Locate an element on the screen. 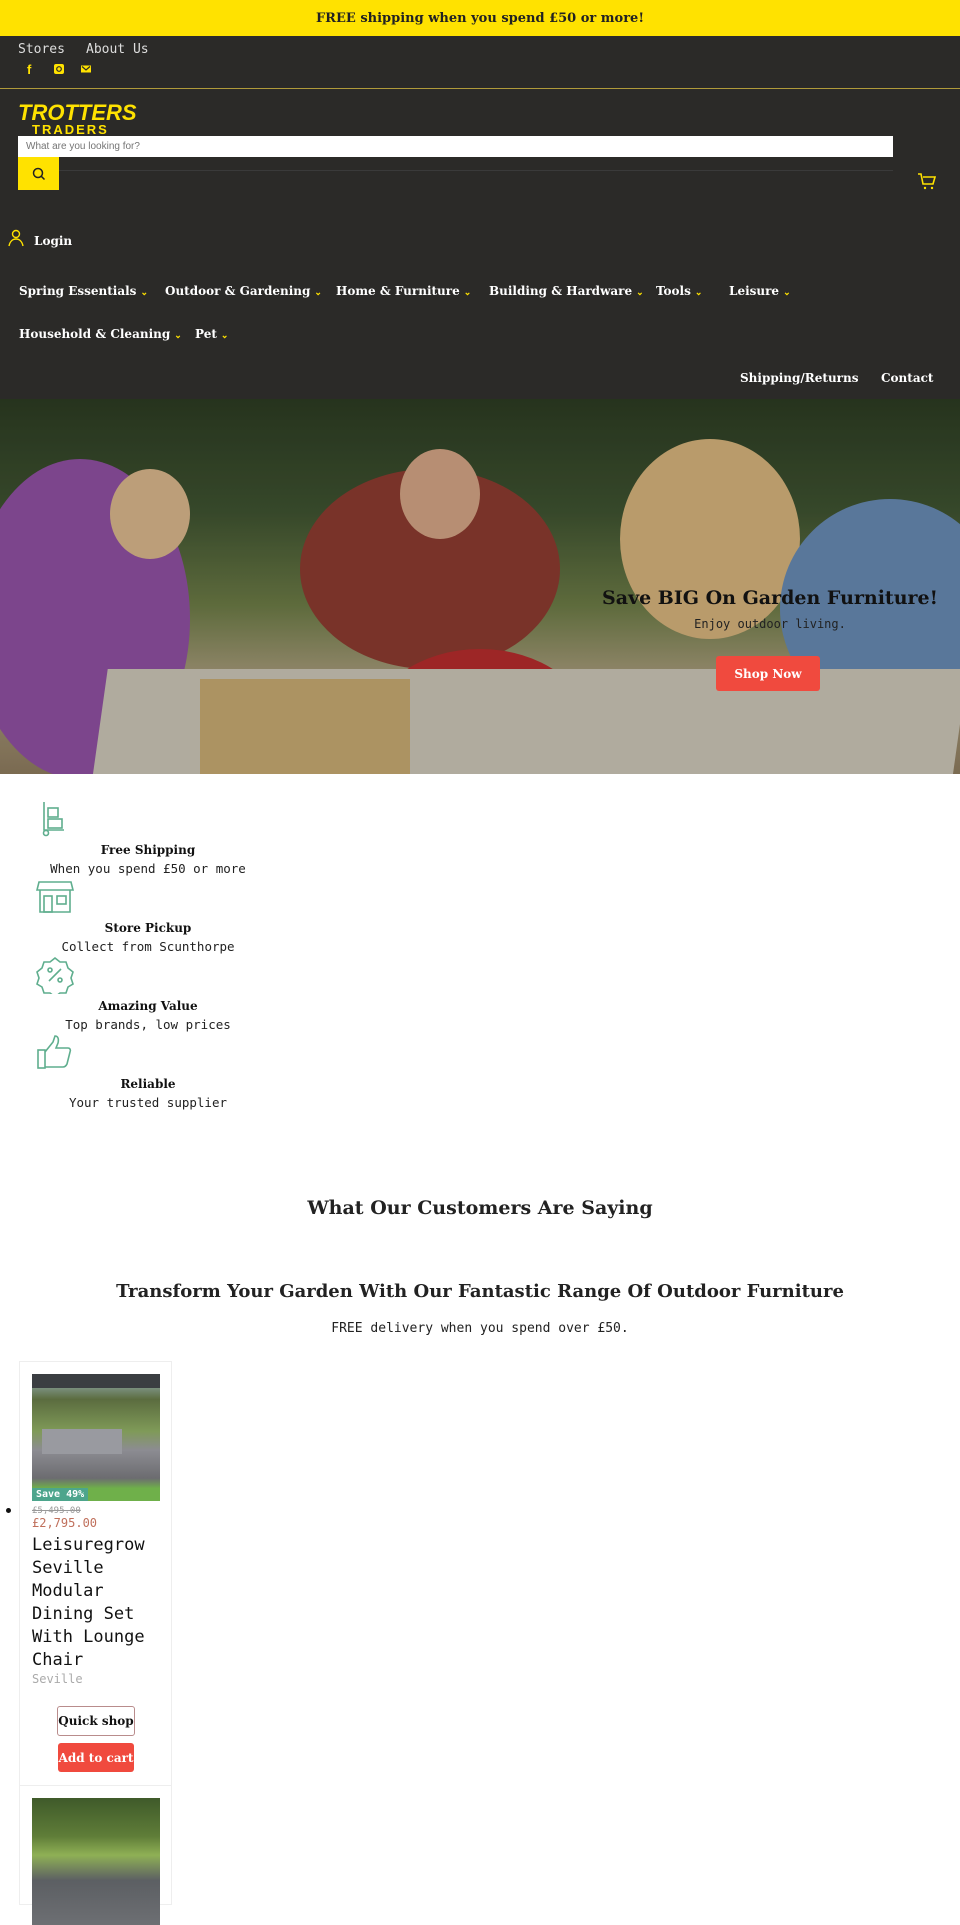 The image size is (960, 1925). quick-shop-button: Quick shop is located at coordinates (96, 1721).